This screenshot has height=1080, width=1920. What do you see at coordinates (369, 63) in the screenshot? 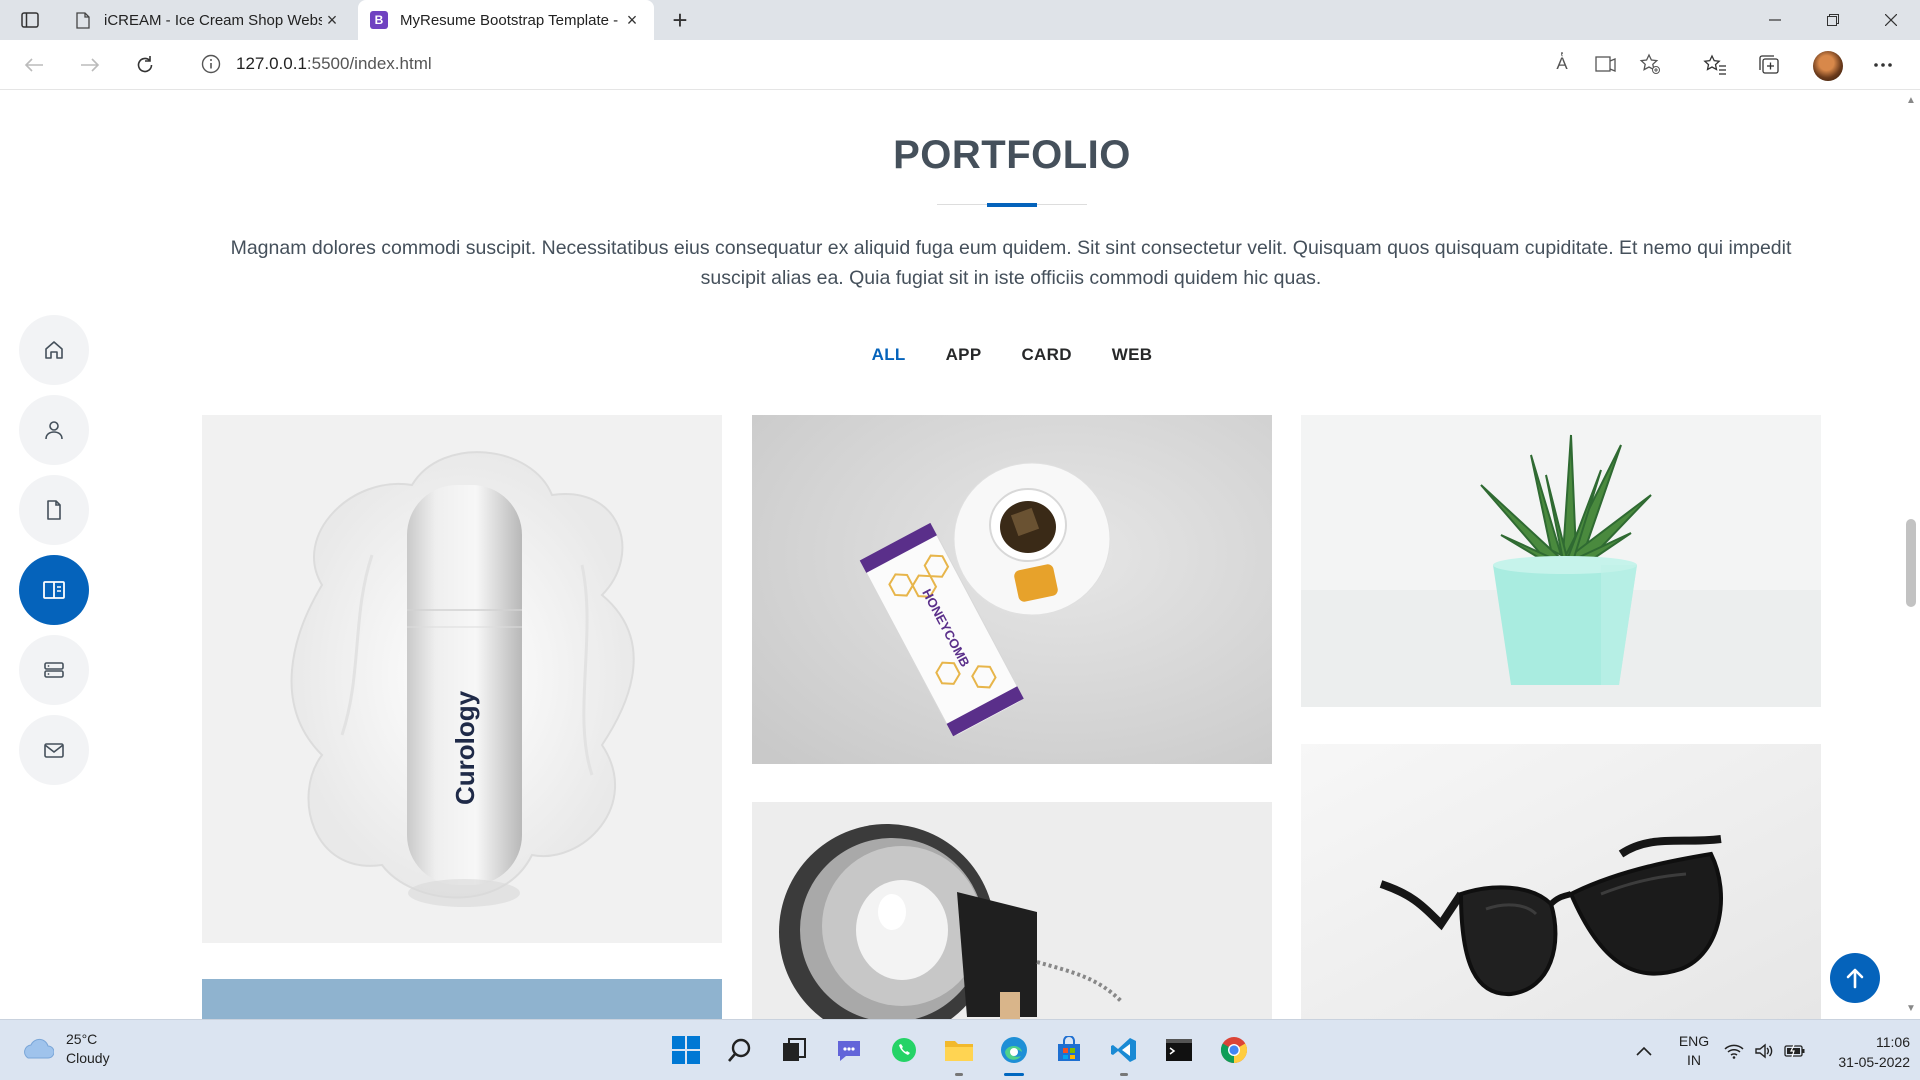
I see `url-path: :5500/index.html` at bounding box center [369, 63].